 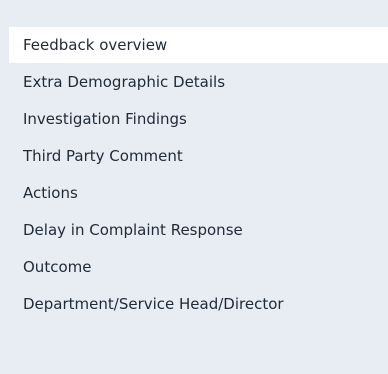 What do you see at coordinates (95, 45) in the screenshot?
I see `nav-item-label: Feedback overview` at bounding box center [95, 45].